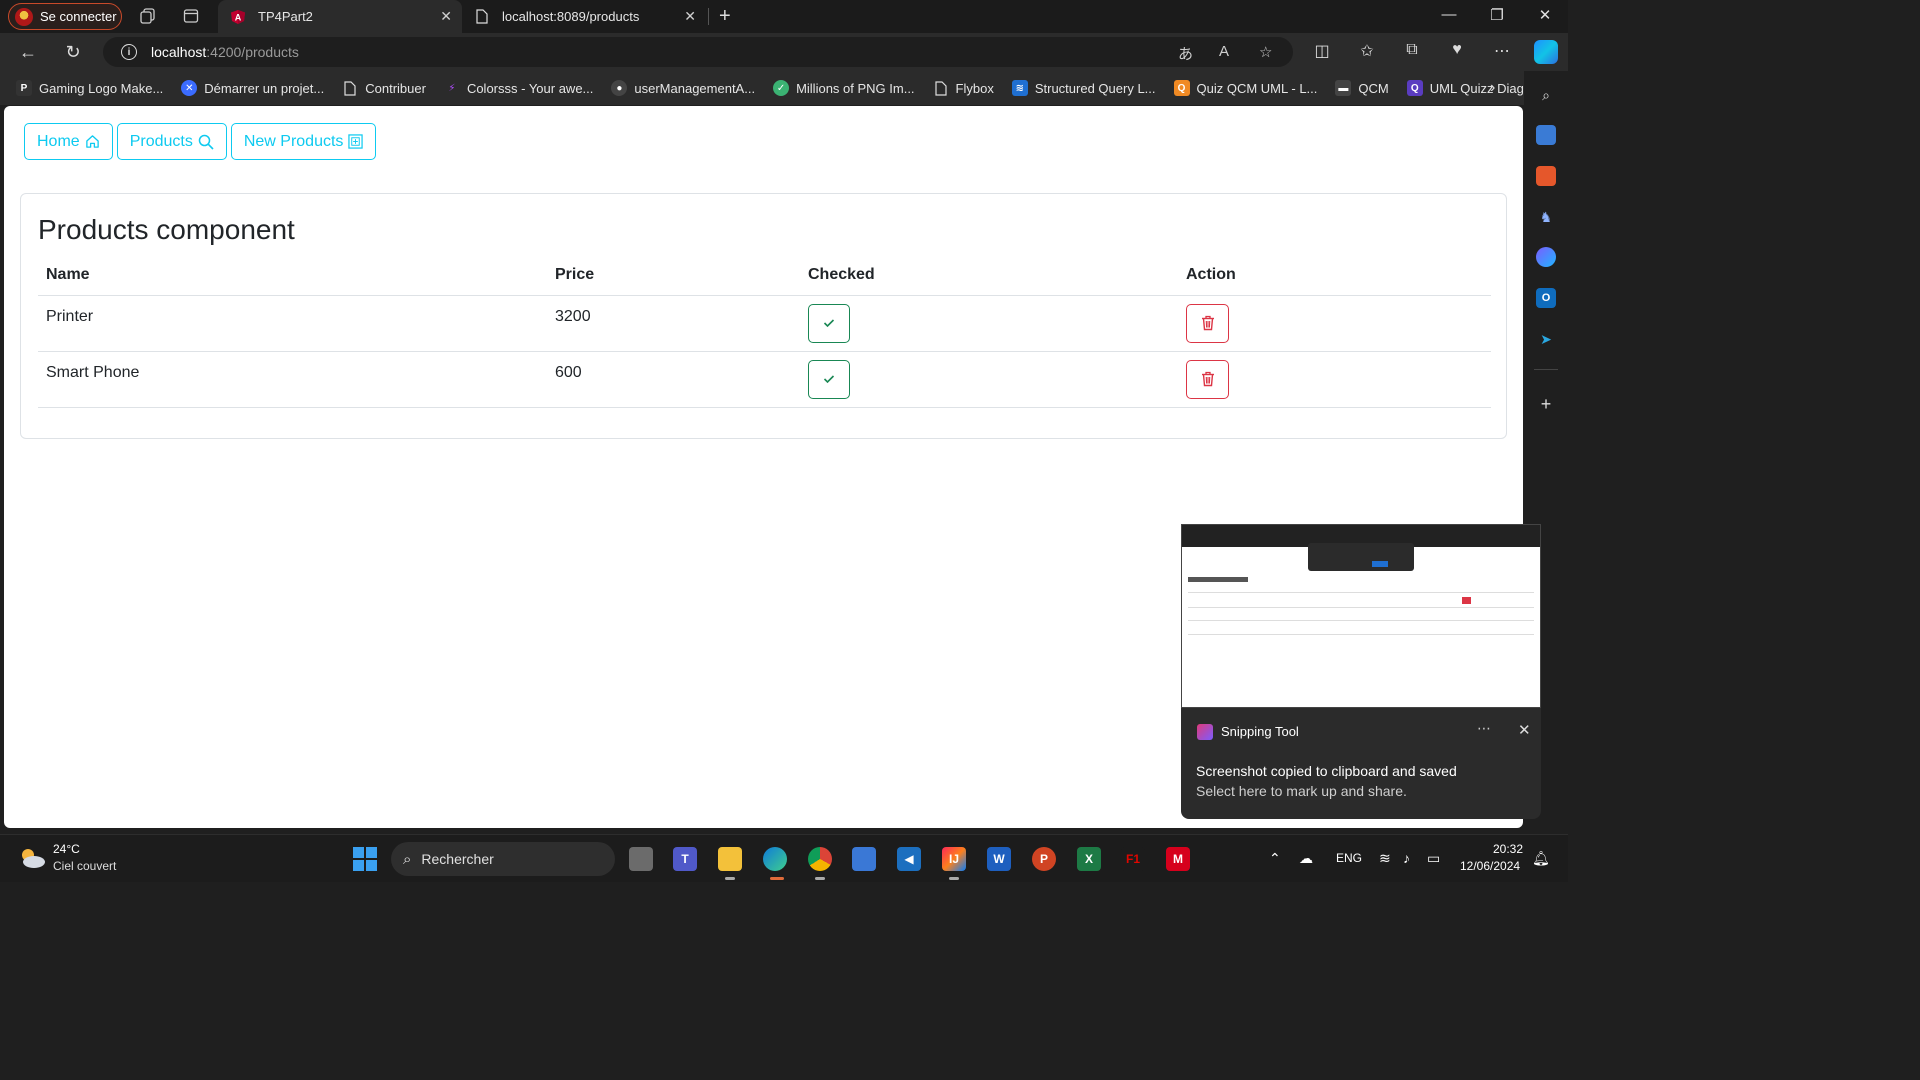 This screenshot has width=1920, height=1080. Describe the element at coordinates (1367, 51) in the screenshot. I see `favorites-icon: ✩` at that location.